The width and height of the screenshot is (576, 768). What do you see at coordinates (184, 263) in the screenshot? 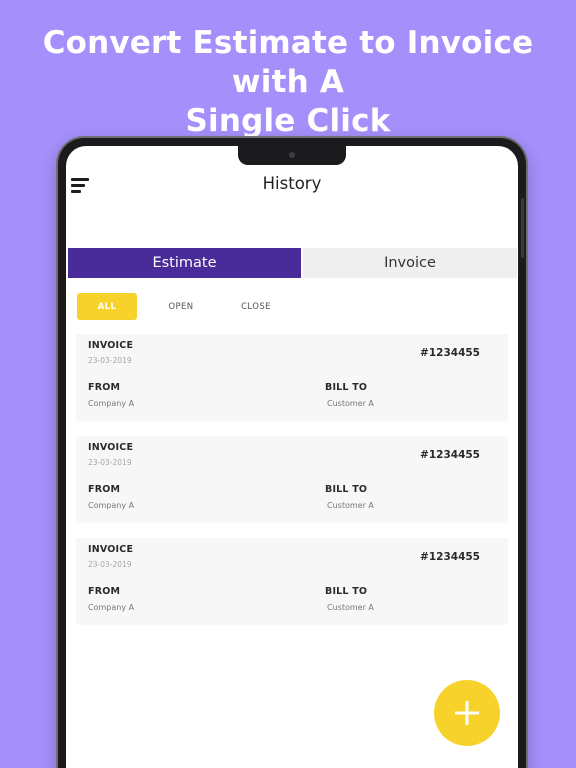
I see `tab-estimate: Estimate` at bounding box center [184, 263].